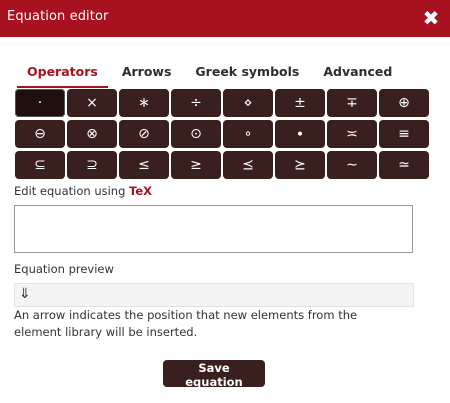 This screenshot has width=450, height=403. Describe the element at coordinates (64, 269) in the screenshot. I see `preview-label: Equation preview` at that location.